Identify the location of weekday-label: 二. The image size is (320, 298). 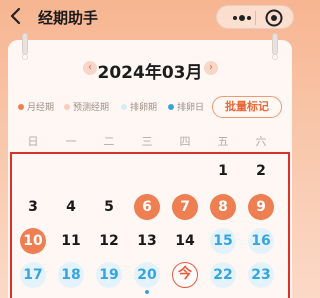
(109, 141).